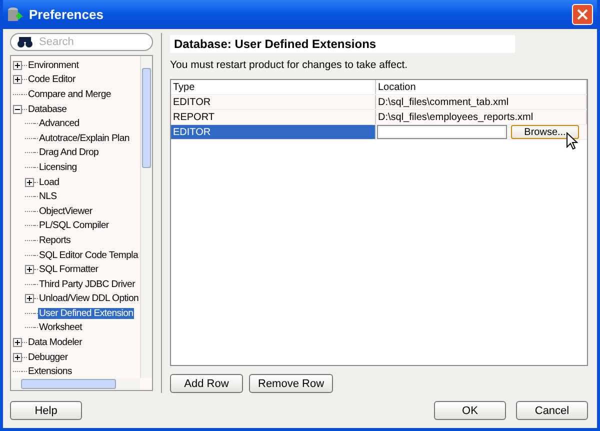 The height and width of the screenshot is (431, 600). Describe the element at coordinates (66, 14) in the screenshot. I see `window-title: Preferences` at that location.